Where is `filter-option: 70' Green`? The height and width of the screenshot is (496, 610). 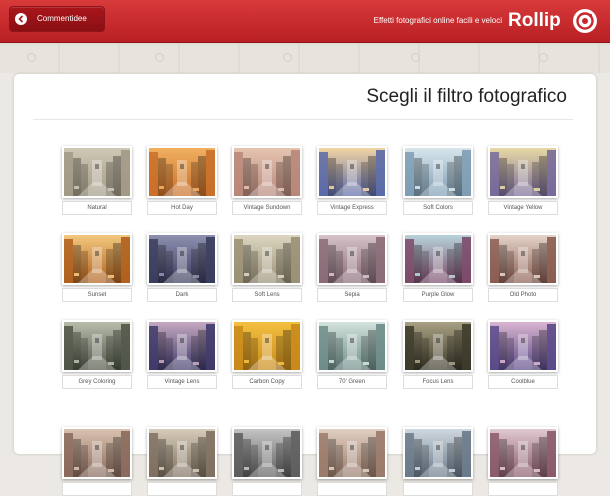
filter-option: 70' Green is located at coordinates (352, 354).